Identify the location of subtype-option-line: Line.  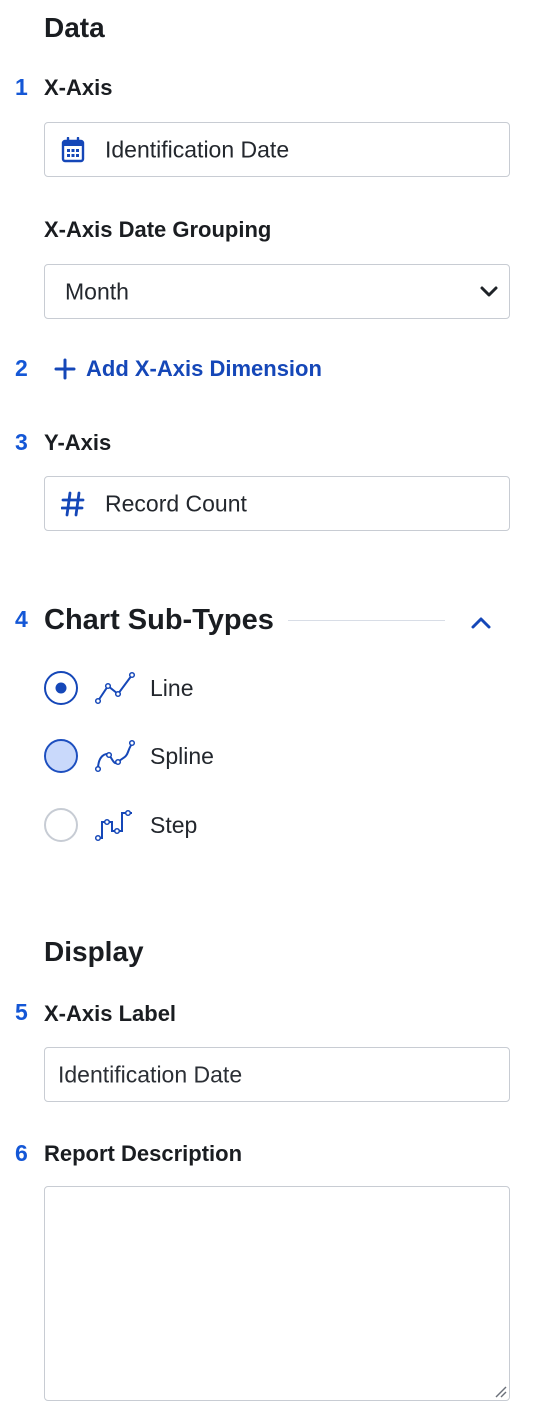
(118, 688).